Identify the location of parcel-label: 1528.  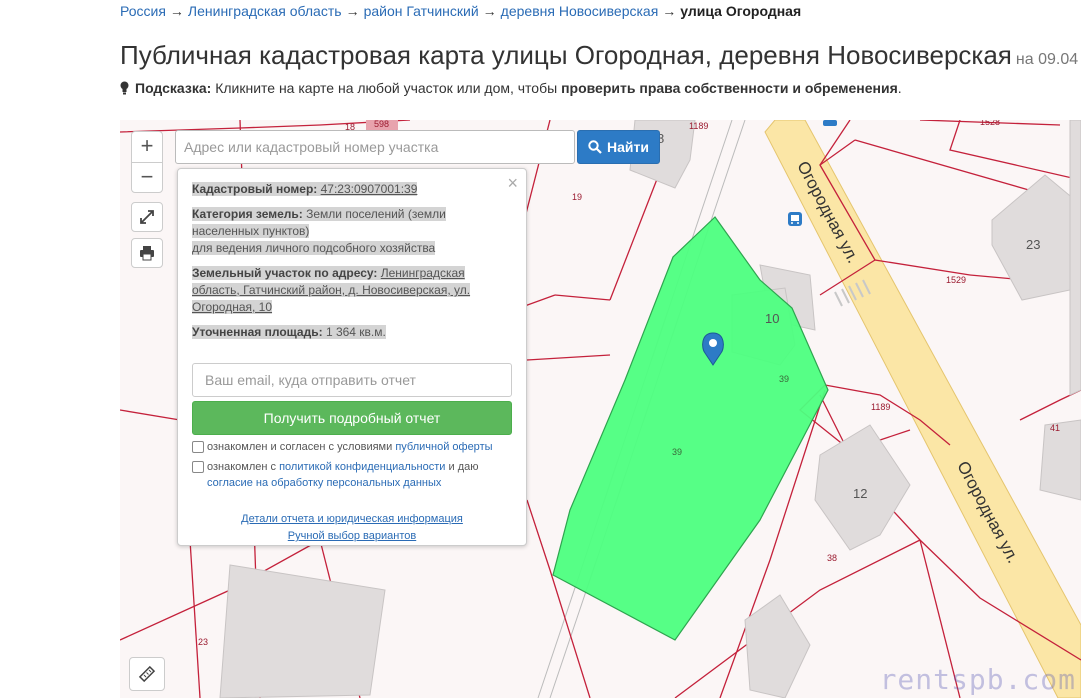
(990, 123).